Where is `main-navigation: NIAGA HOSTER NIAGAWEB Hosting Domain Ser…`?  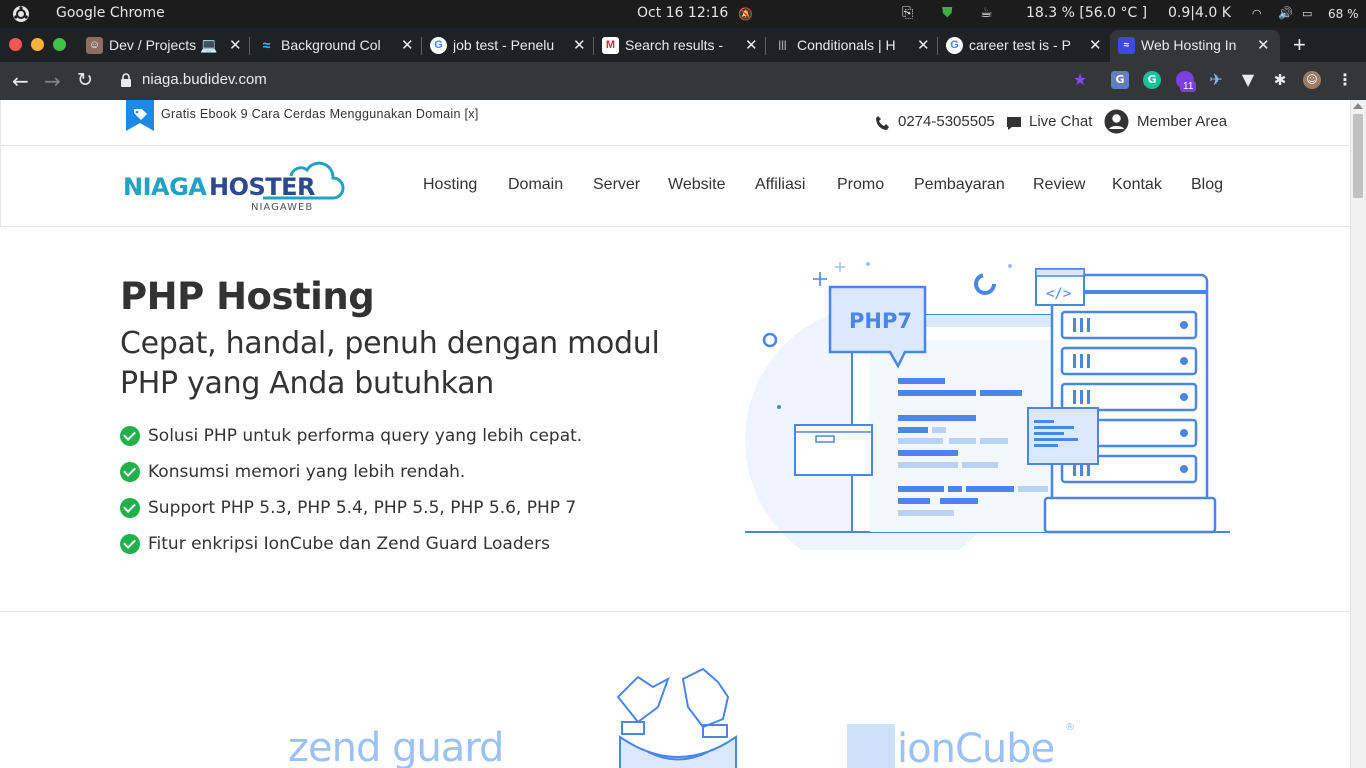
main-navigation: NIAGA HOSTER NIAGAWEB Hosting Domain Ser… is located at coordinates (675, 186).